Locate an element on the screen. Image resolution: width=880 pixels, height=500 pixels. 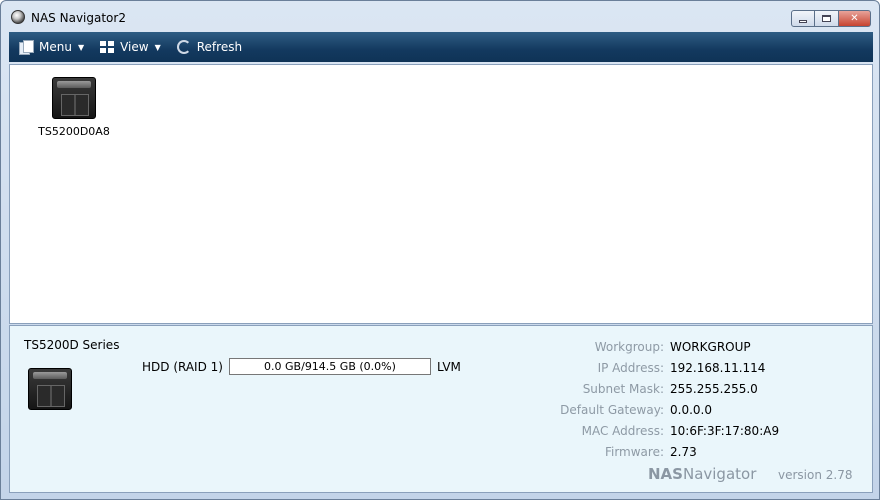
close-icon: ✕ is located at coordinates (854, 18).